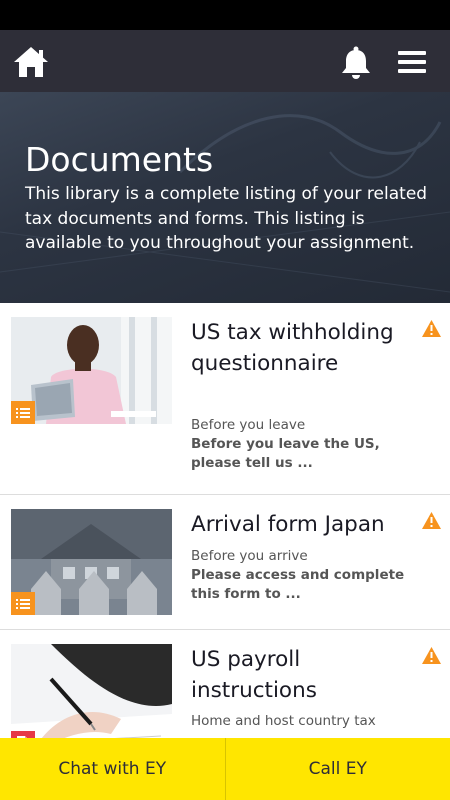 Image resolution: width=450 pixels, height=800 pixels. Describe the element at coordinates (292, 348) in the screenshot. I see `document-title: US tax withholding questionnaire` at that location.